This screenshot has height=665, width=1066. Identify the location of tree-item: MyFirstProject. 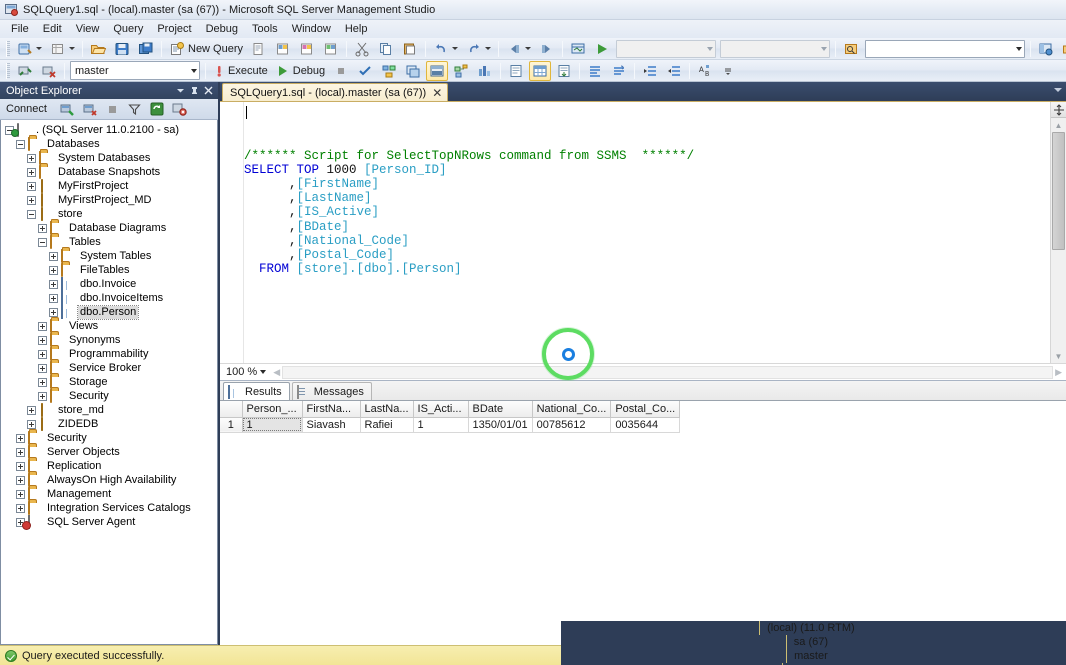
(109, 186).